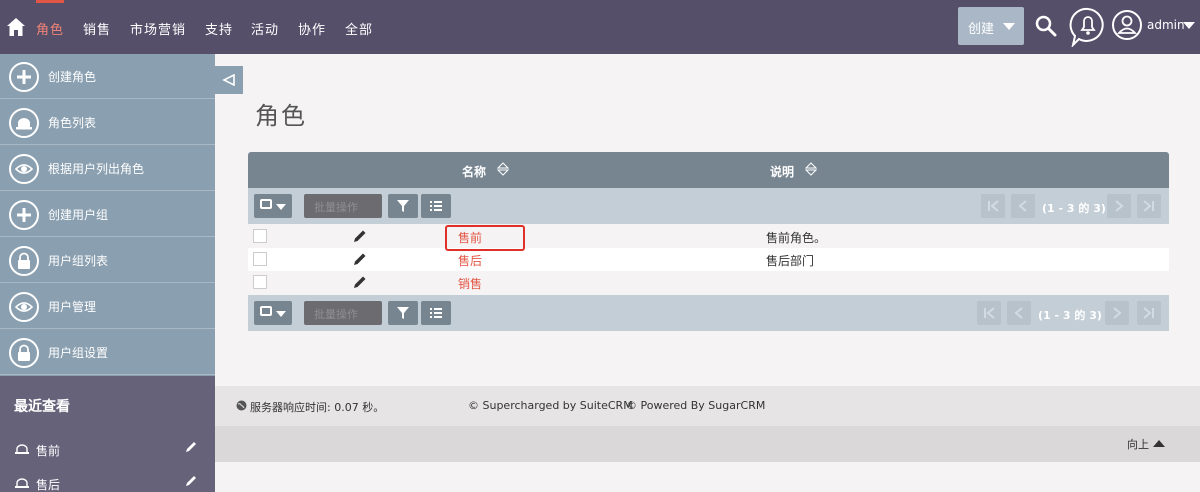 The image size is (1200, 492). What do you see at coordinates (1127, 25) in the screenshot?
I see `user-avatar-icon` at bounding box center [1127, 25].